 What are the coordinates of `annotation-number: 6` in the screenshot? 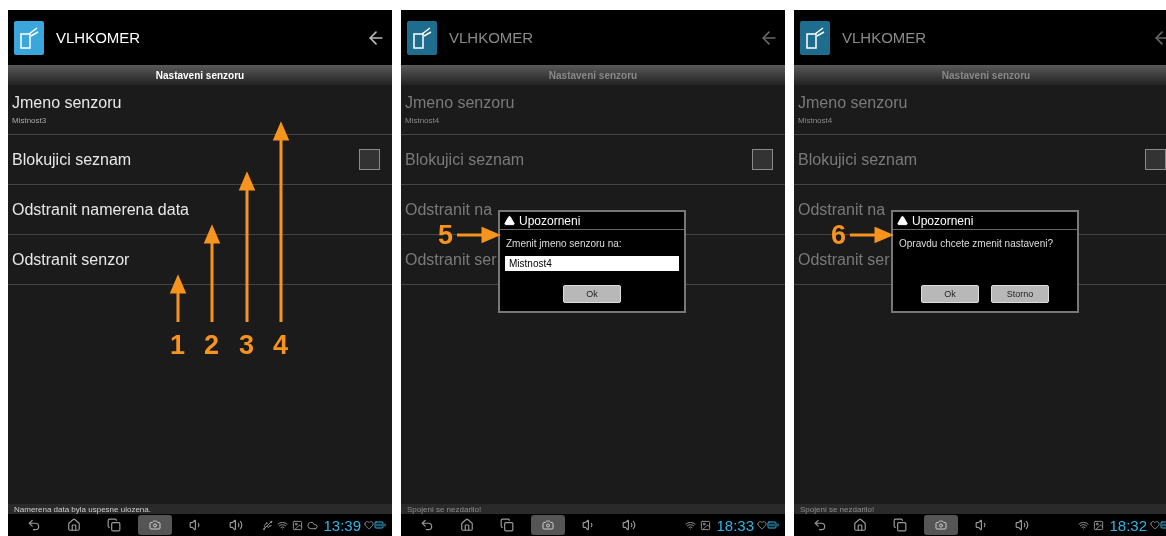 It's located at (839, 235).